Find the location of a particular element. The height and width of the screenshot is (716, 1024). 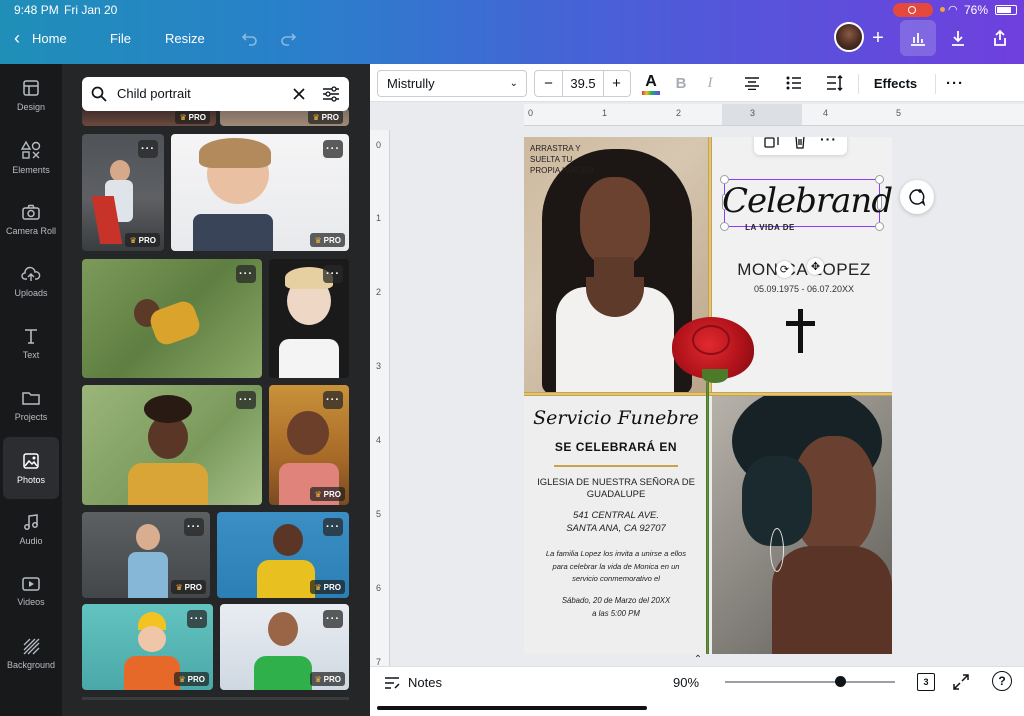

spacing-icon is located at coordinates (835, 83).